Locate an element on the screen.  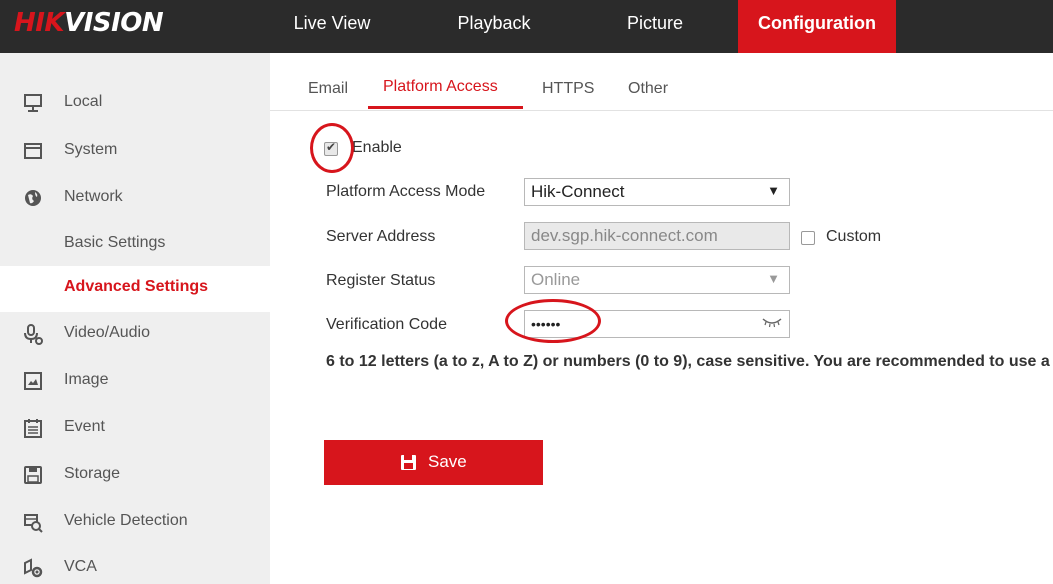
server-address-value: dev.sgp.hik-connect.com is located at coordinates (624, 235).